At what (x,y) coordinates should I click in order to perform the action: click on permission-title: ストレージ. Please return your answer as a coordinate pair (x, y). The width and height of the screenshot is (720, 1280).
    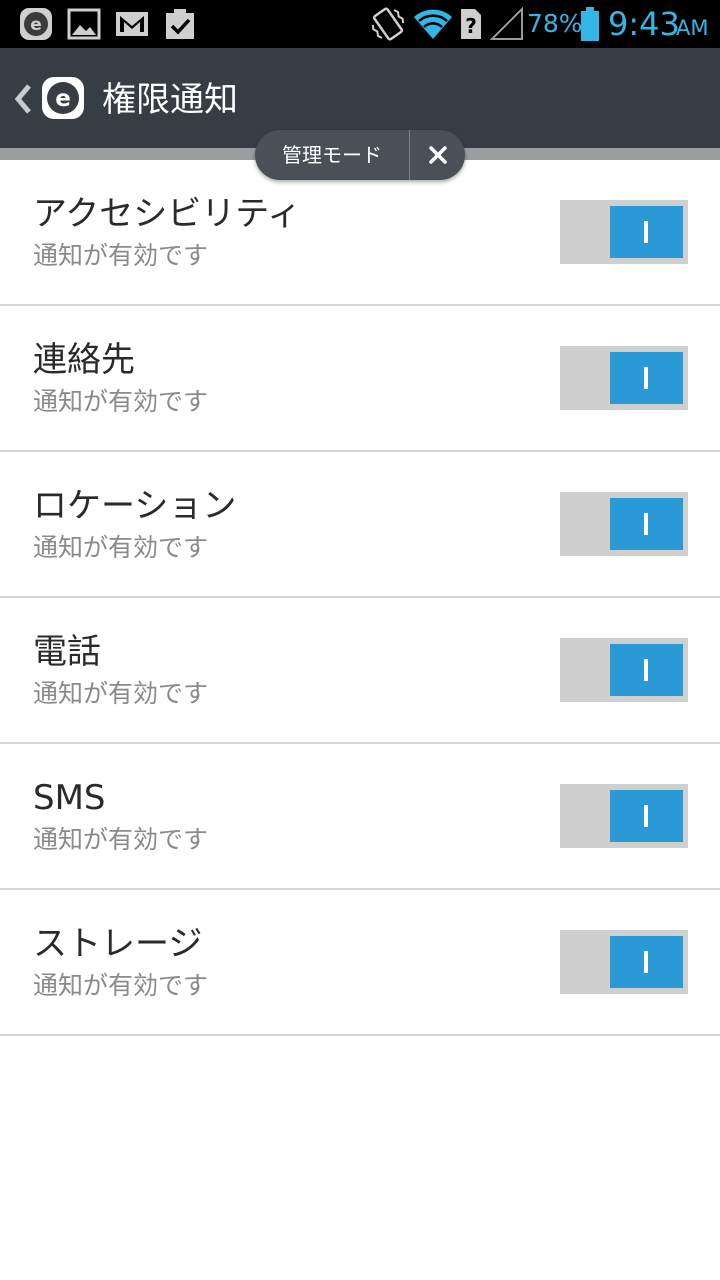
    Looking at the image, I should click on (118, 944).